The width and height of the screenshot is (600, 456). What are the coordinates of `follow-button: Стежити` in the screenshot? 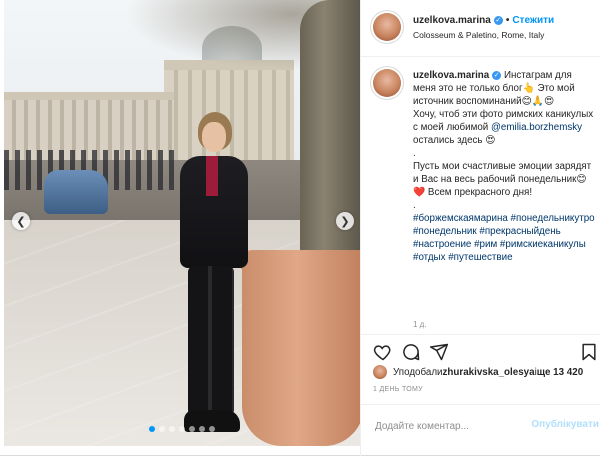 It's located at (533, 20).